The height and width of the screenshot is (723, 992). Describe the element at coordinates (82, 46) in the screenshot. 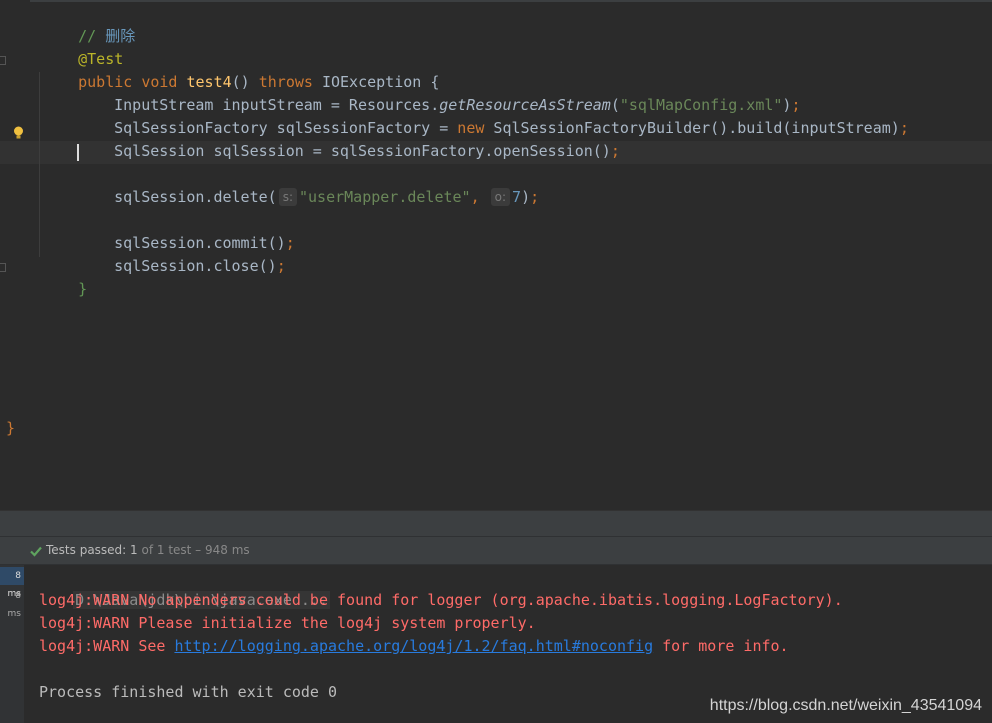

I see `code-line-annotation: @Test` at that location.